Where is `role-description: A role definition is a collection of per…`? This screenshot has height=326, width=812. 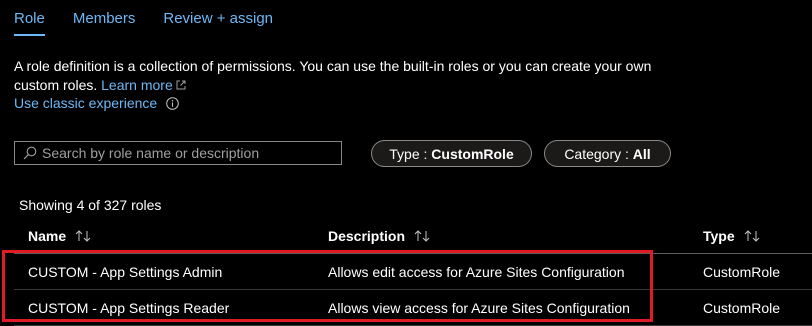 role-description: A role definition is a collection of per… is located at coordinates (354, 76).